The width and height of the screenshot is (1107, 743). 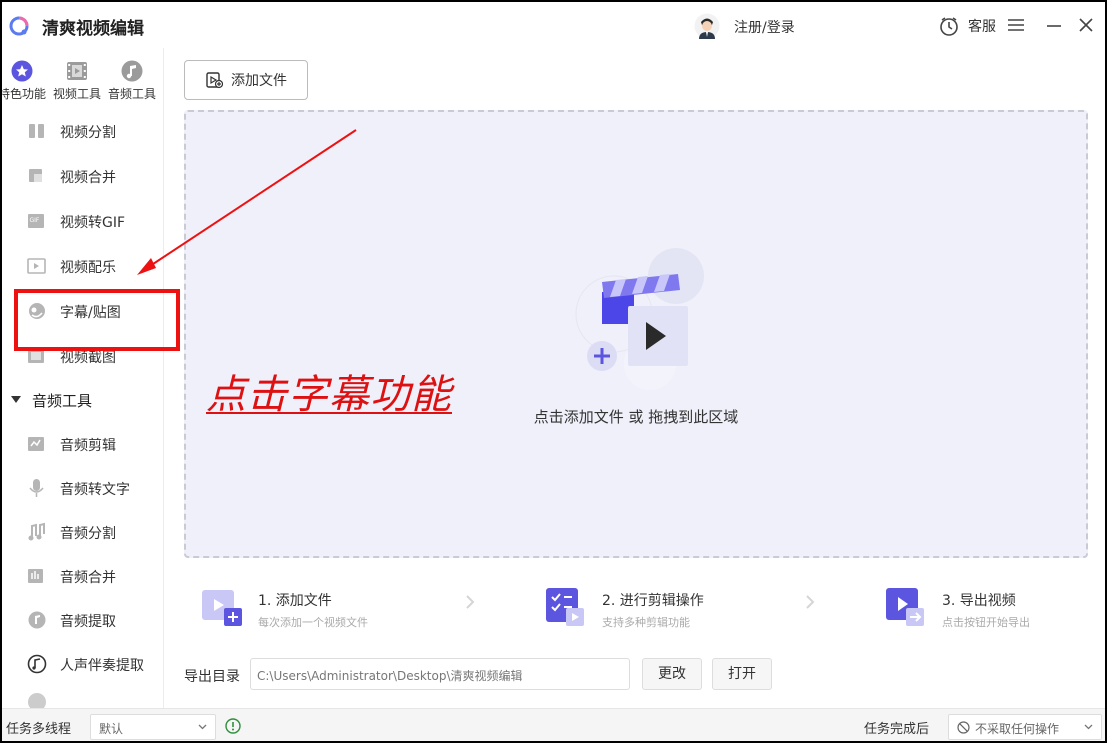 What do you see at coordinates (764, 27) in the screenshot?
I see `login-link: 注册/登录` at bounding box center [764, 27].